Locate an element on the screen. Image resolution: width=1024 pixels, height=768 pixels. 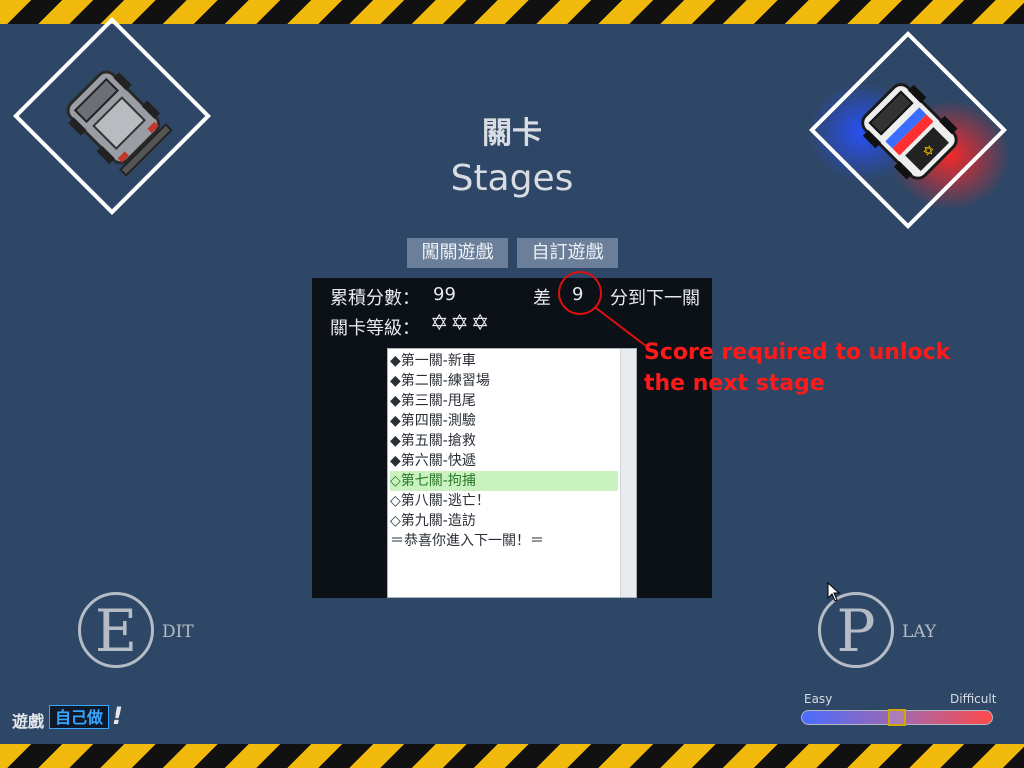
stage-list-item-6: ◆第六關-快遞 is located at coordinates (504, 461).